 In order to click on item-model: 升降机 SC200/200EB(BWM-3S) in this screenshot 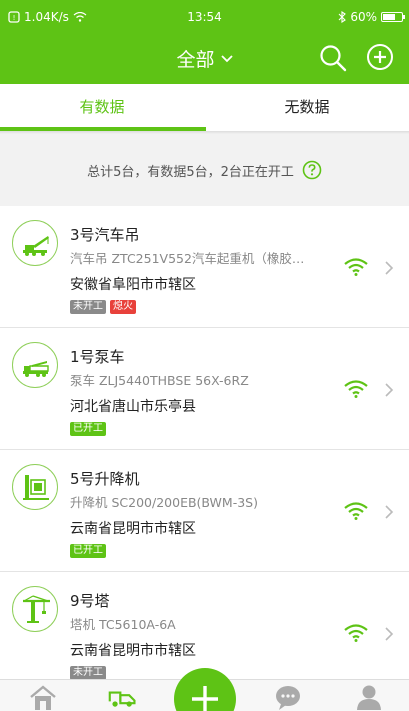, I will do `click(164, 502)`.